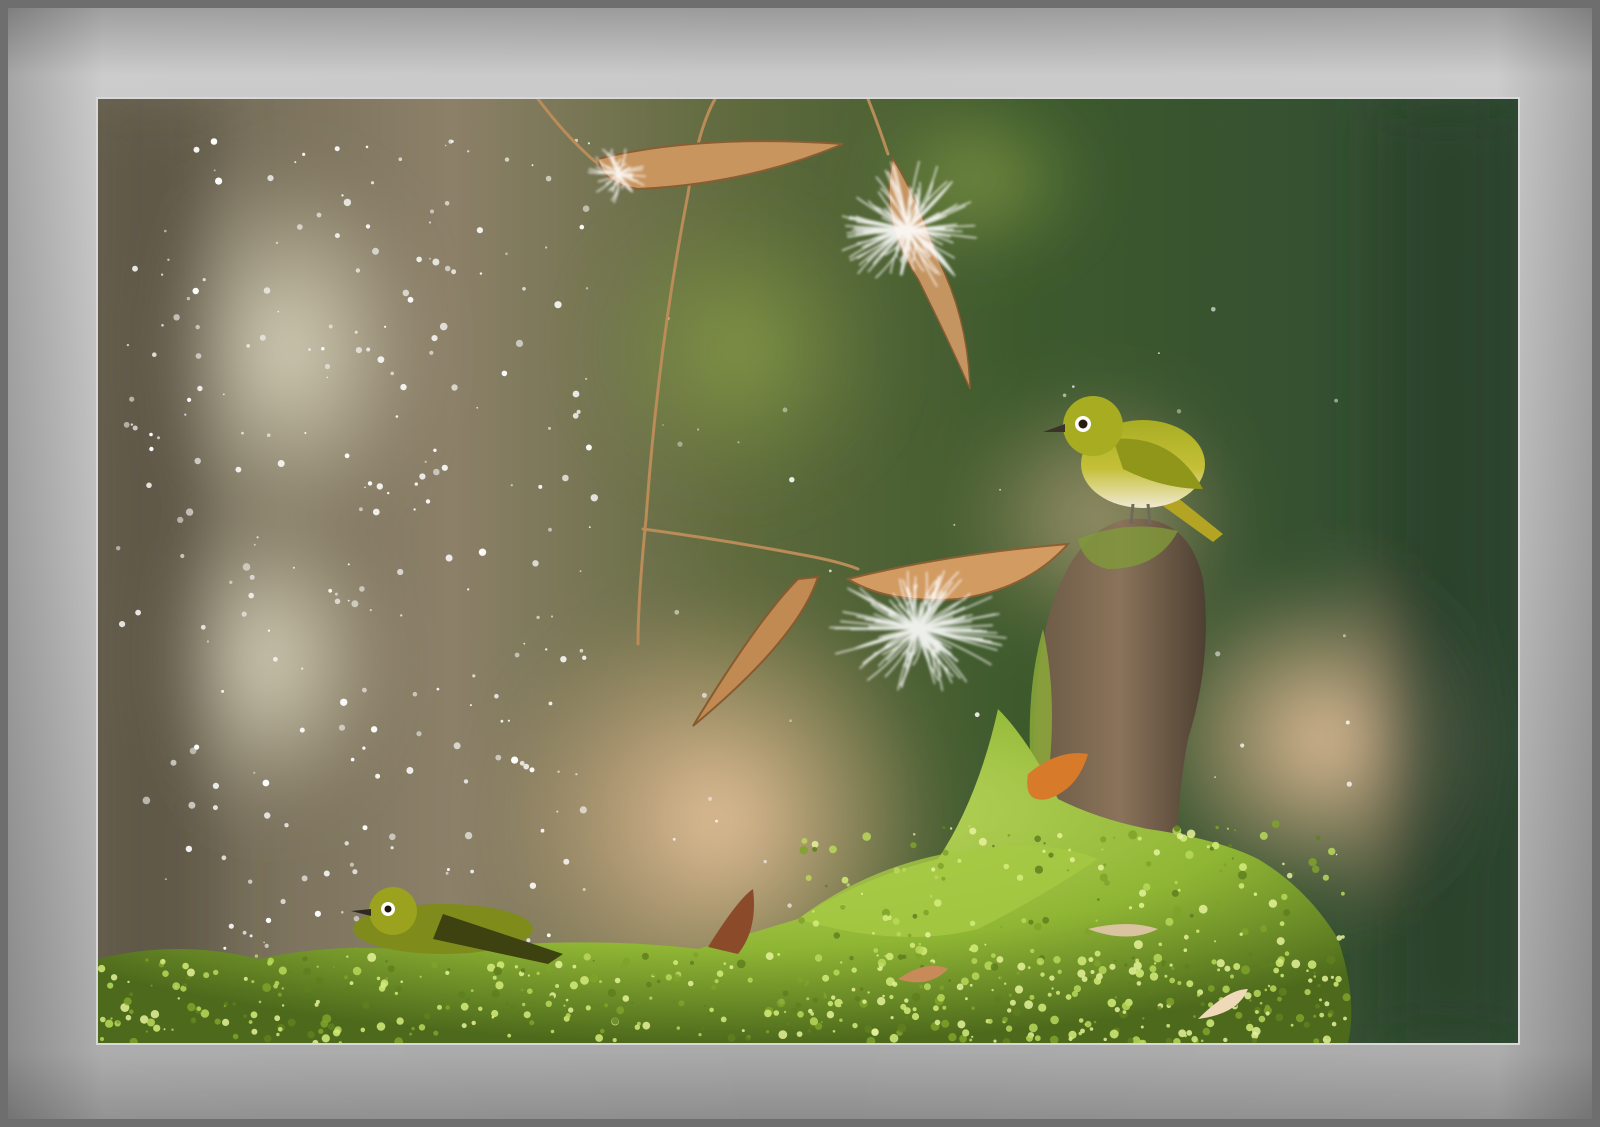 The image size is (1600, 1127). What do you see at coordinates (1093, 426) in the screenshot?
I see `bird-head` at bounding box center [1093, 426].